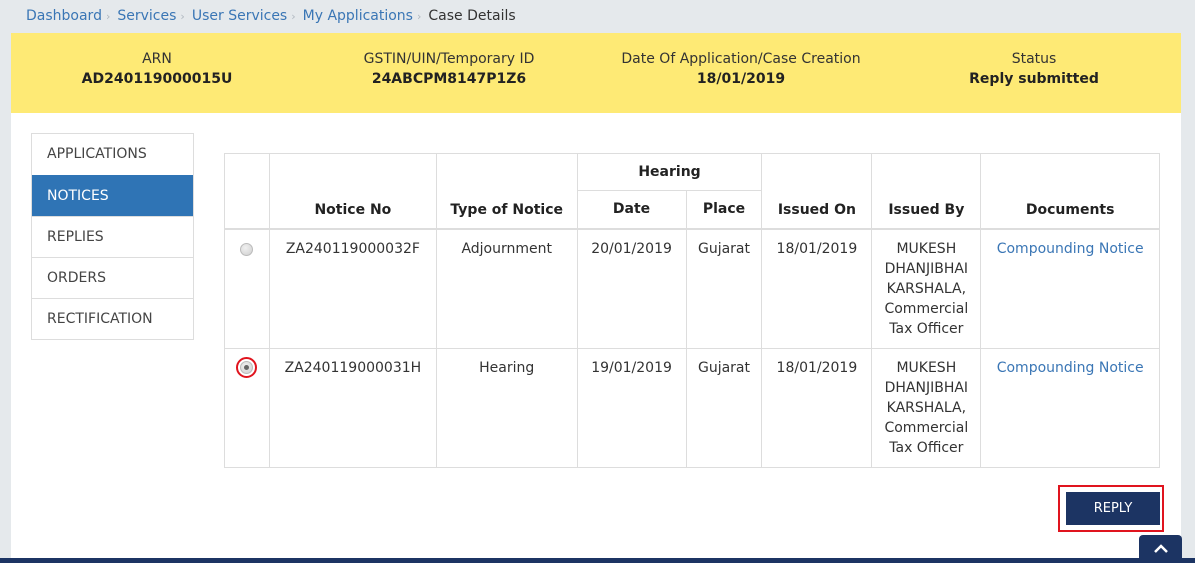  Describe the element at coordinates (472, 16) in the screenshot. I see `breadcrumb-current: Case Details` at that location.